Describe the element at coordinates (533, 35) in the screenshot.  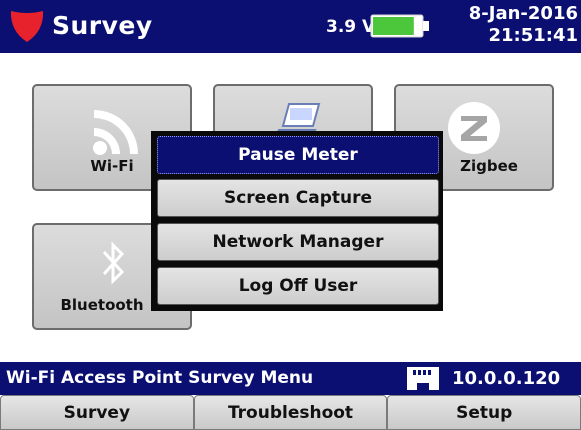
I see `time-text: 21:51:41` at that location.